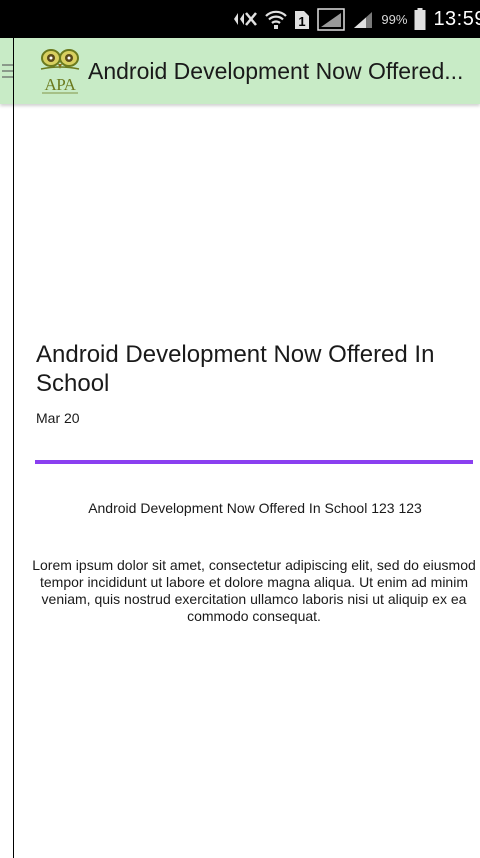  I want to click on divider, so click(254, 462).